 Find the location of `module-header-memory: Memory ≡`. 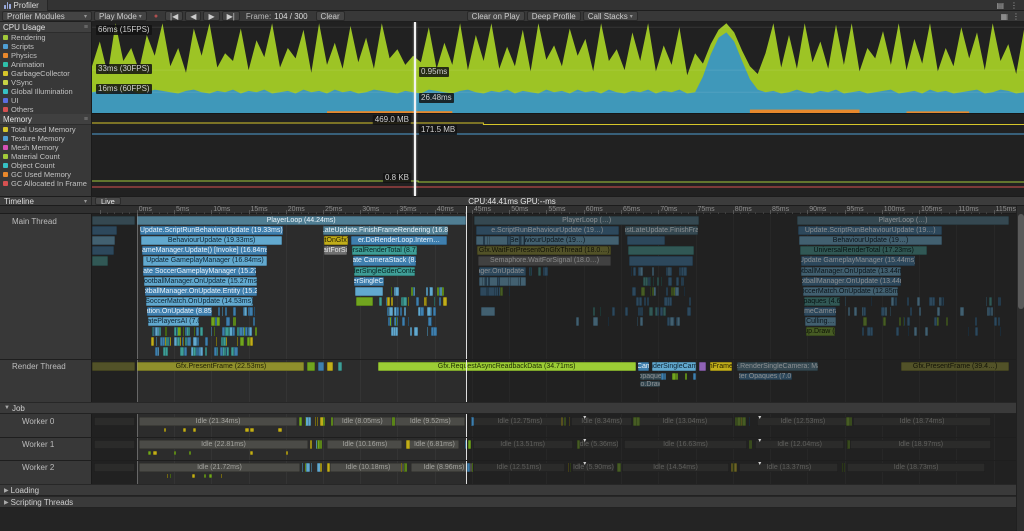

module-header-memory: Memory ≡ is located at coordinates (45, 119).